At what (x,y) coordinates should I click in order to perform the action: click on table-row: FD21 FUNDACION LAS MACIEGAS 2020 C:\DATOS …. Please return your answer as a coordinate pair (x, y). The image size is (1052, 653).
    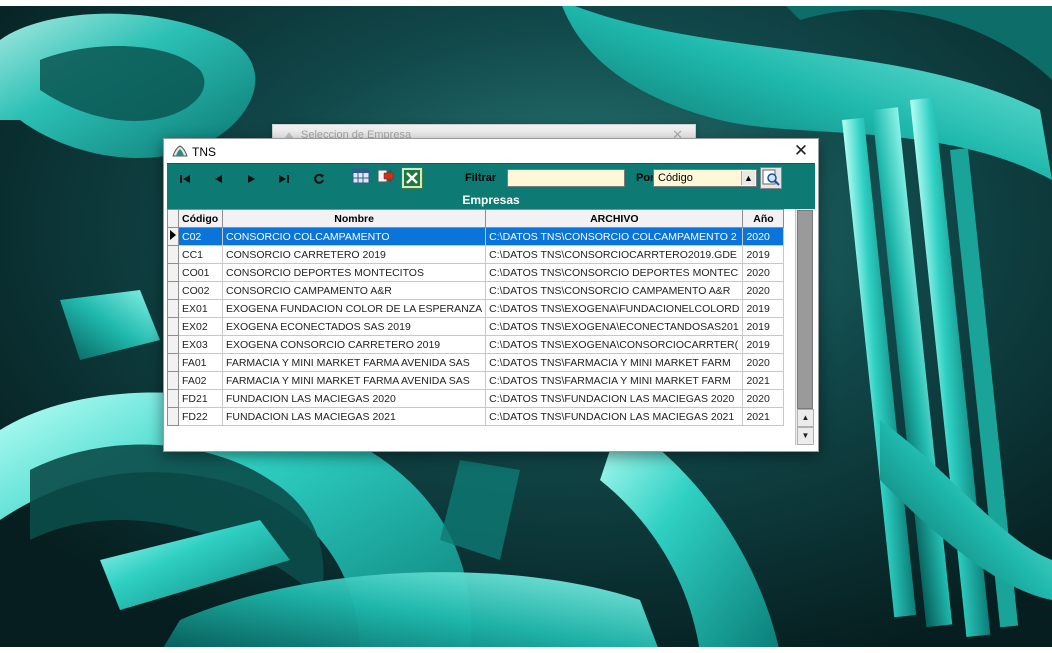
    Looking at the image, I should click on (476, 398).